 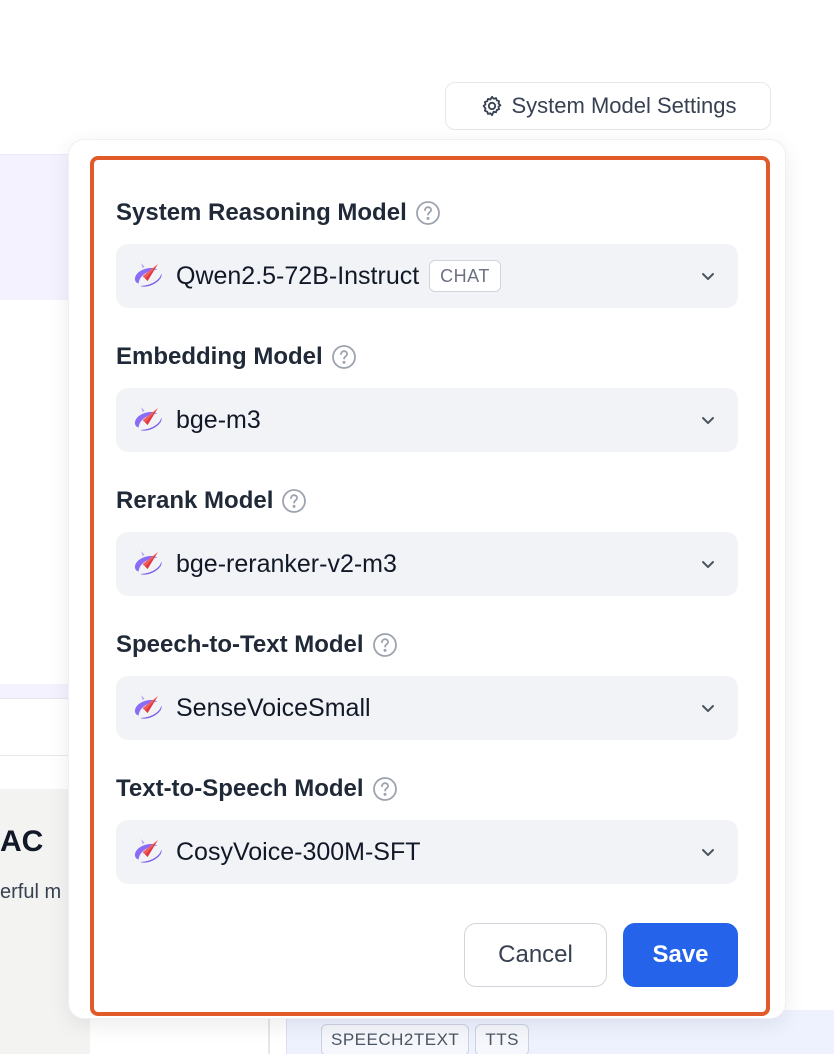 I want to click on field-label: Embedding Model, so click(x=427, y=357).